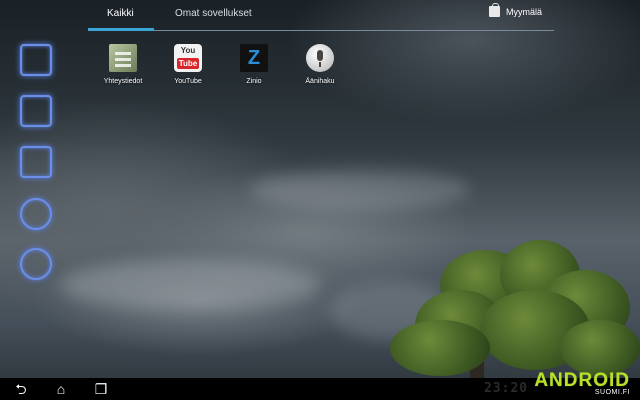 The image size is (640, 400). Describe the element at coordinates (254, 81) in the screenshot. I see `app-label: Zinio` at that location.